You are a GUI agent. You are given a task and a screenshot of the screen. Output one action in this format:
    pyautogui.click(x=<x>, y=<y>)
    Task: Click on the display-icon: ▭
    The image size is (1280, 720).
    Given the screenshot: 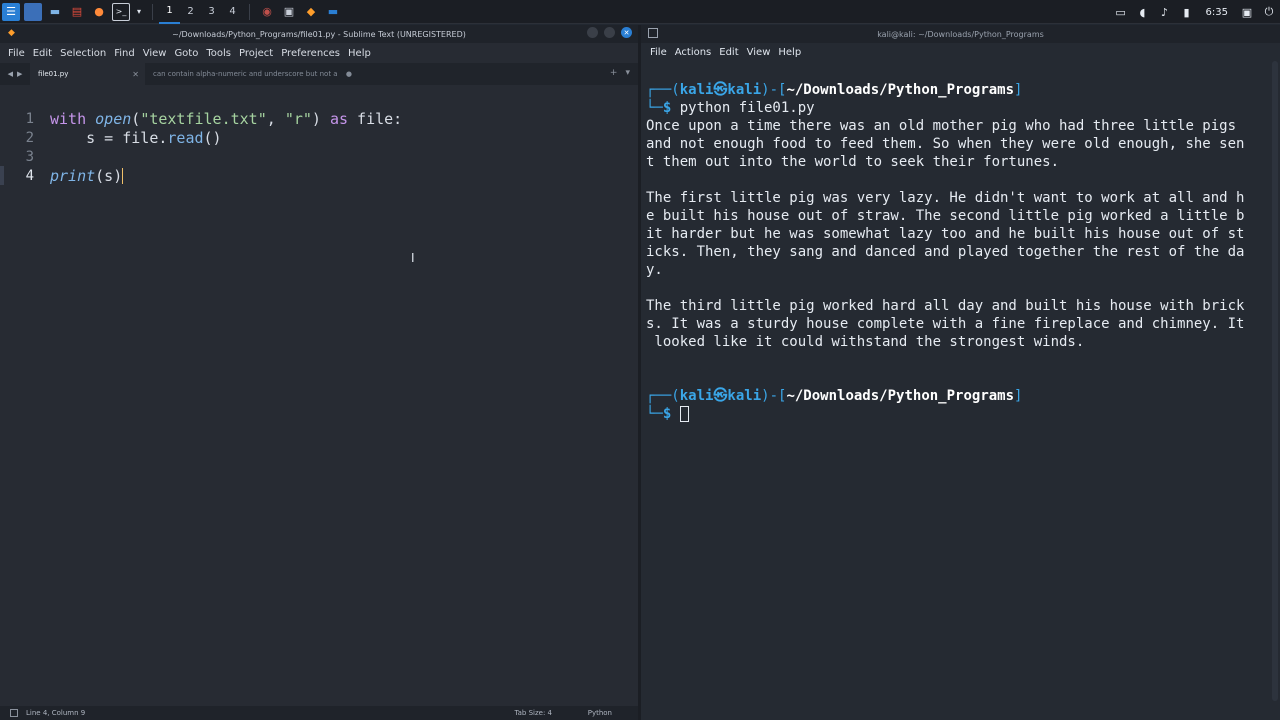 What is the action you would take?
    pyautogui.click(x=1121, y=12)
    